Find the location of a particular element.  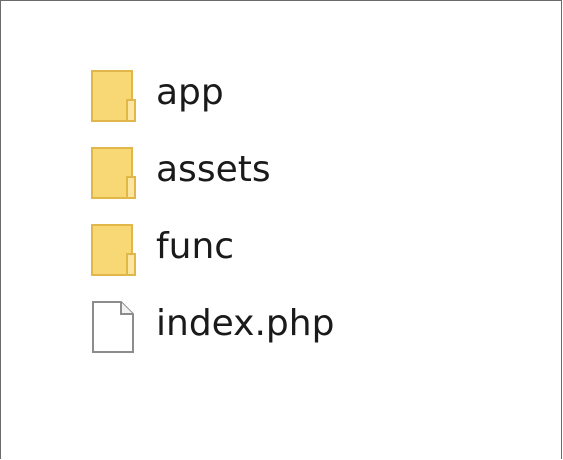

list-item-assets: assets is located at coordinates (211, 172).